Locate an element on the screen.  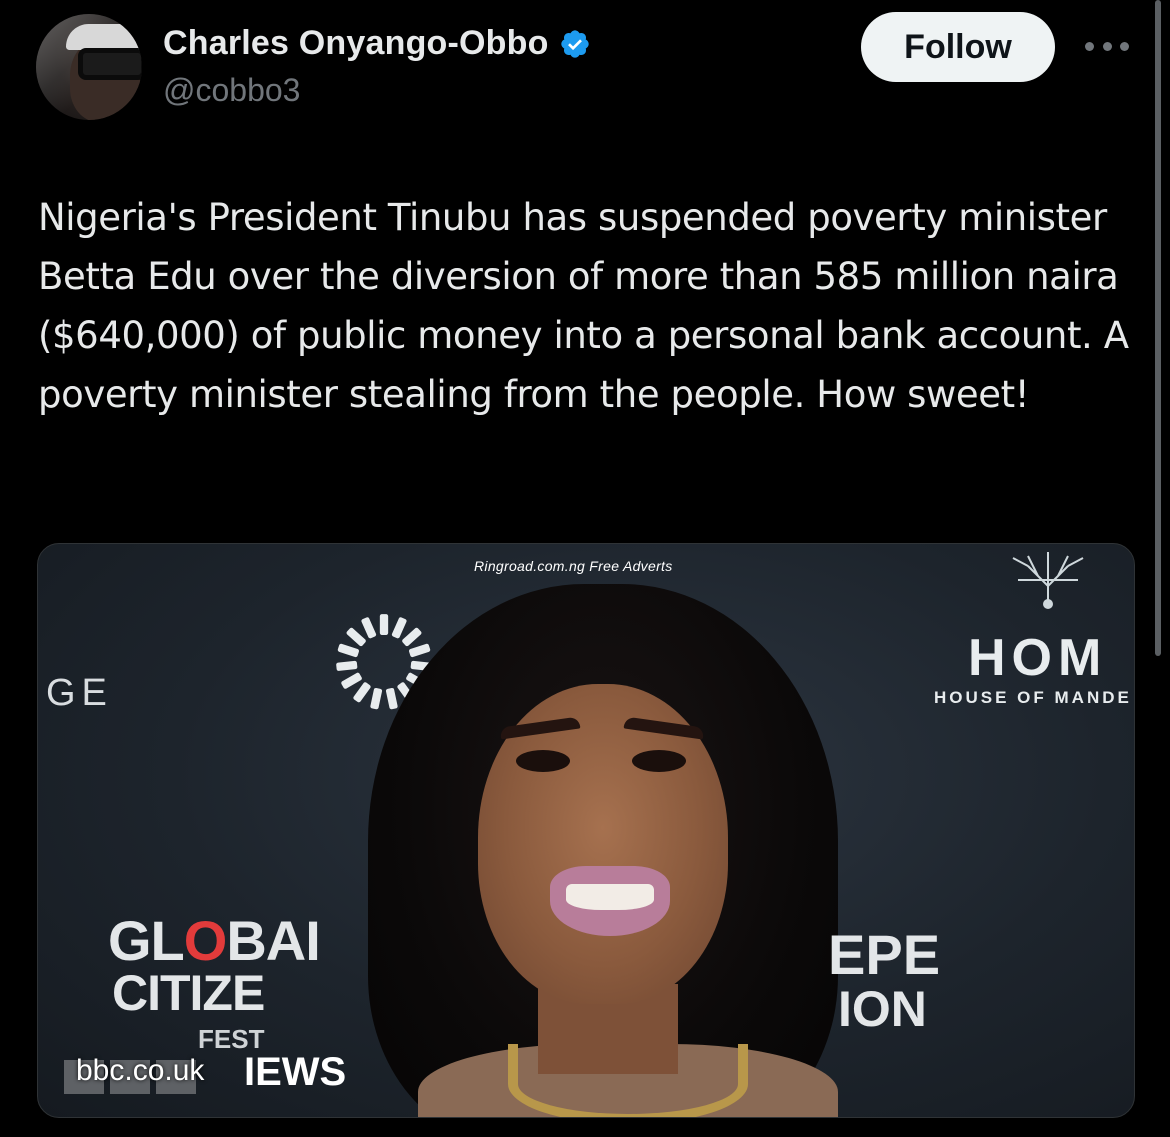
author-avatar is located at coordinates (89, 67).